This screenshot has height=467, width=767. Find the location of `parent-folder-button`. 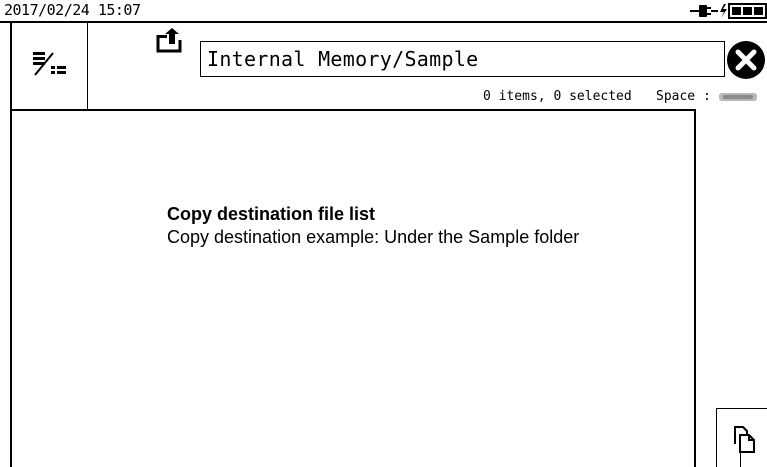

parent-folder-button is located at coordinates (170, 42).